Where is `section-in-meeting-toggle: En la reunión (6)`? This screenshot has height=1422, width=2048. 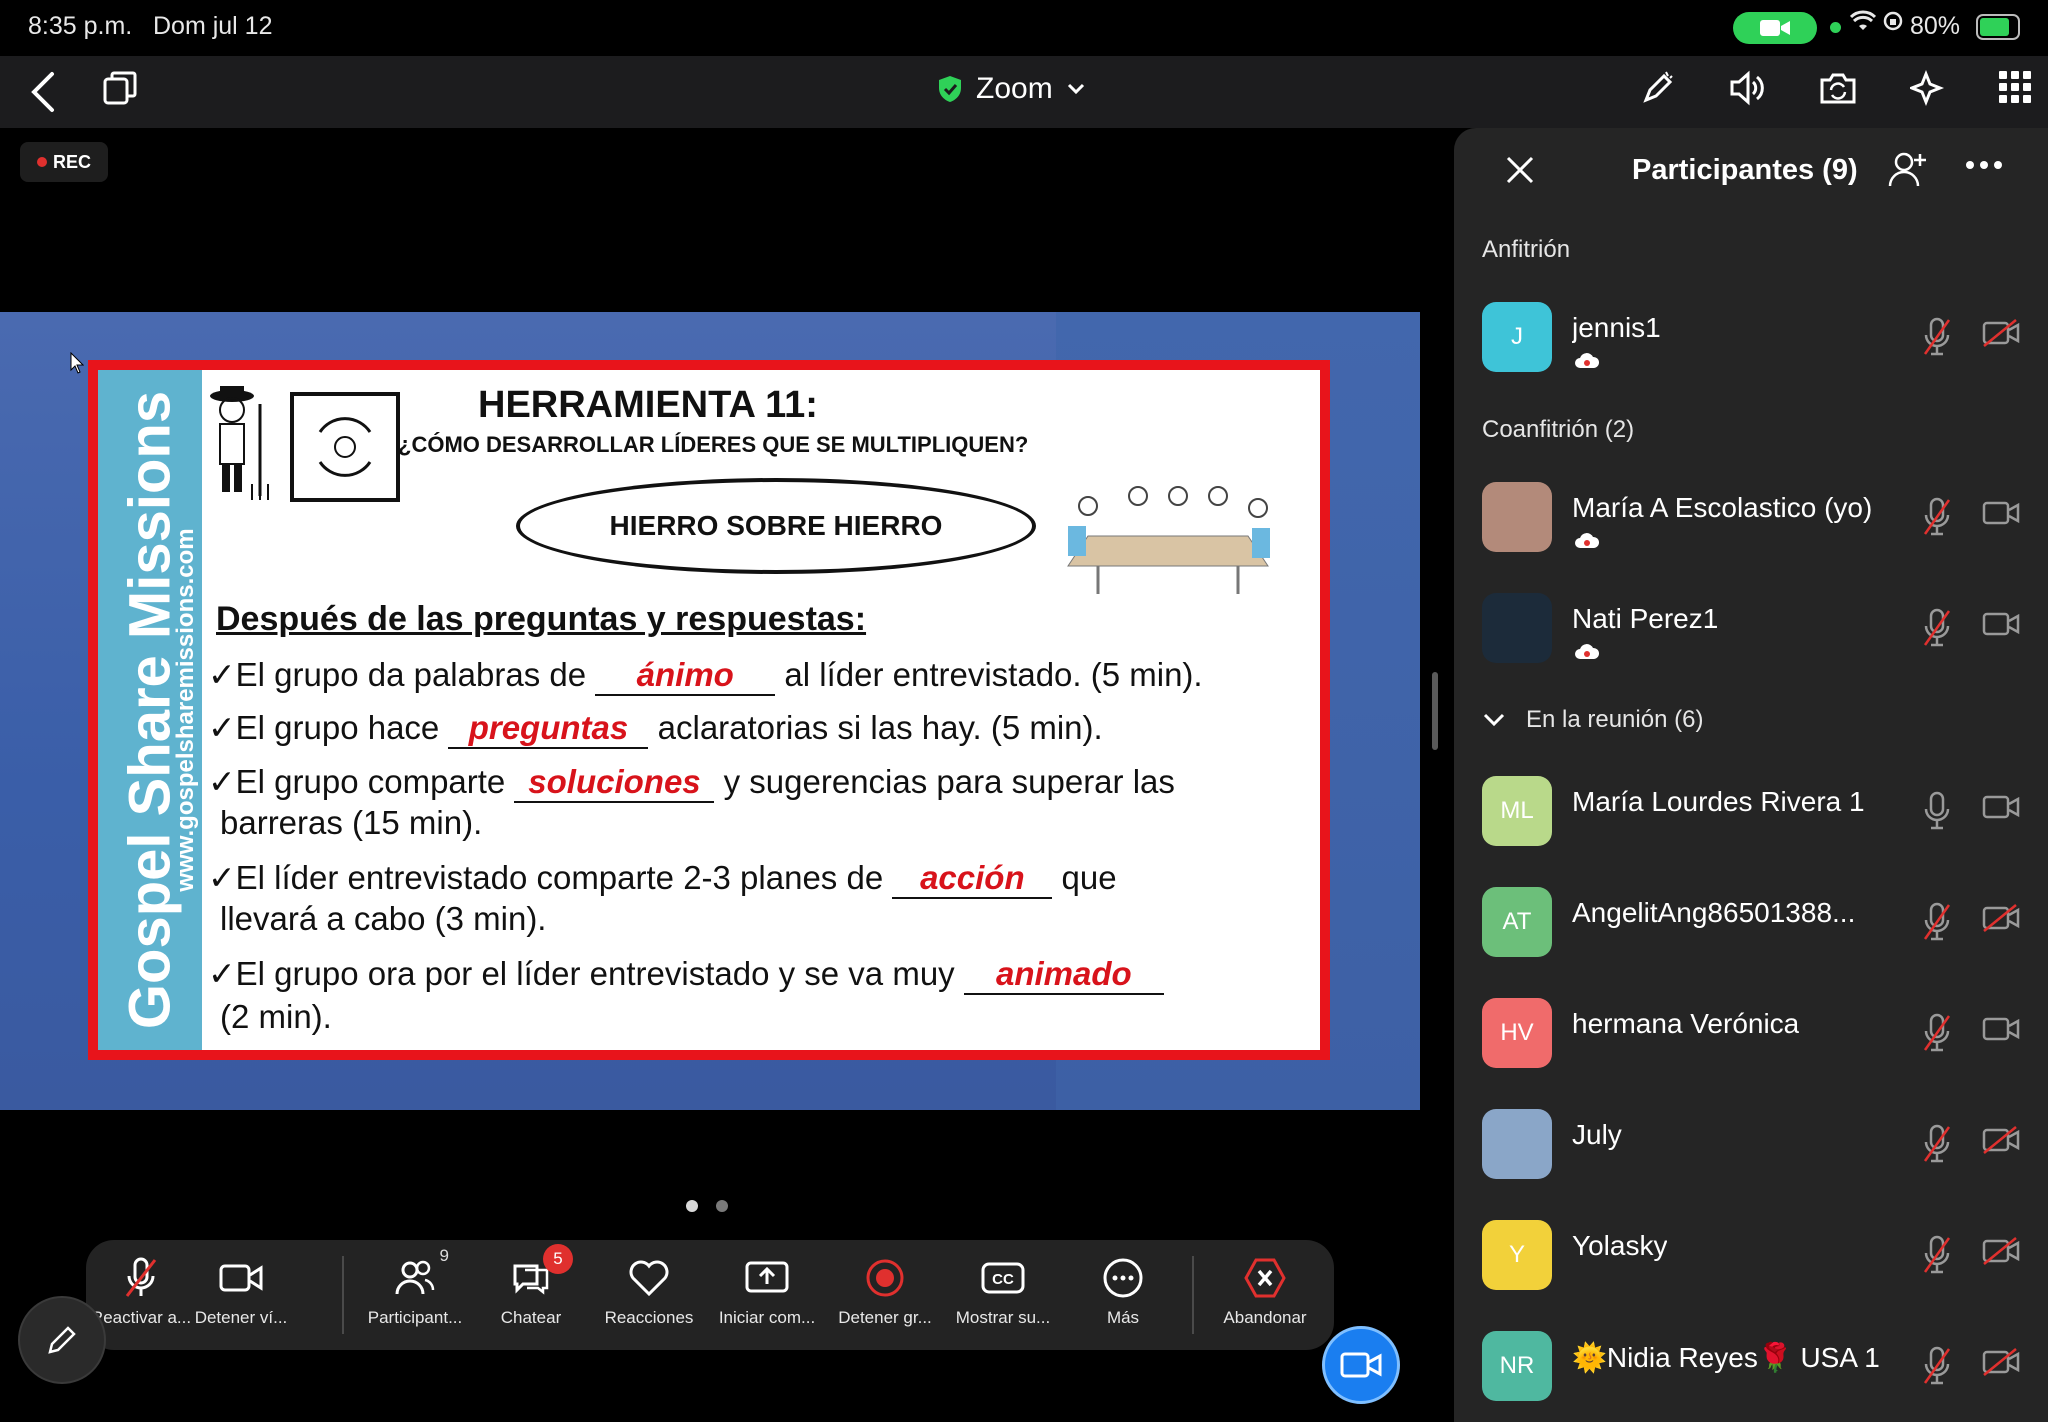 section-in-meeting-toggle: En la reunión (6) is located at coordinates (1592, 720).